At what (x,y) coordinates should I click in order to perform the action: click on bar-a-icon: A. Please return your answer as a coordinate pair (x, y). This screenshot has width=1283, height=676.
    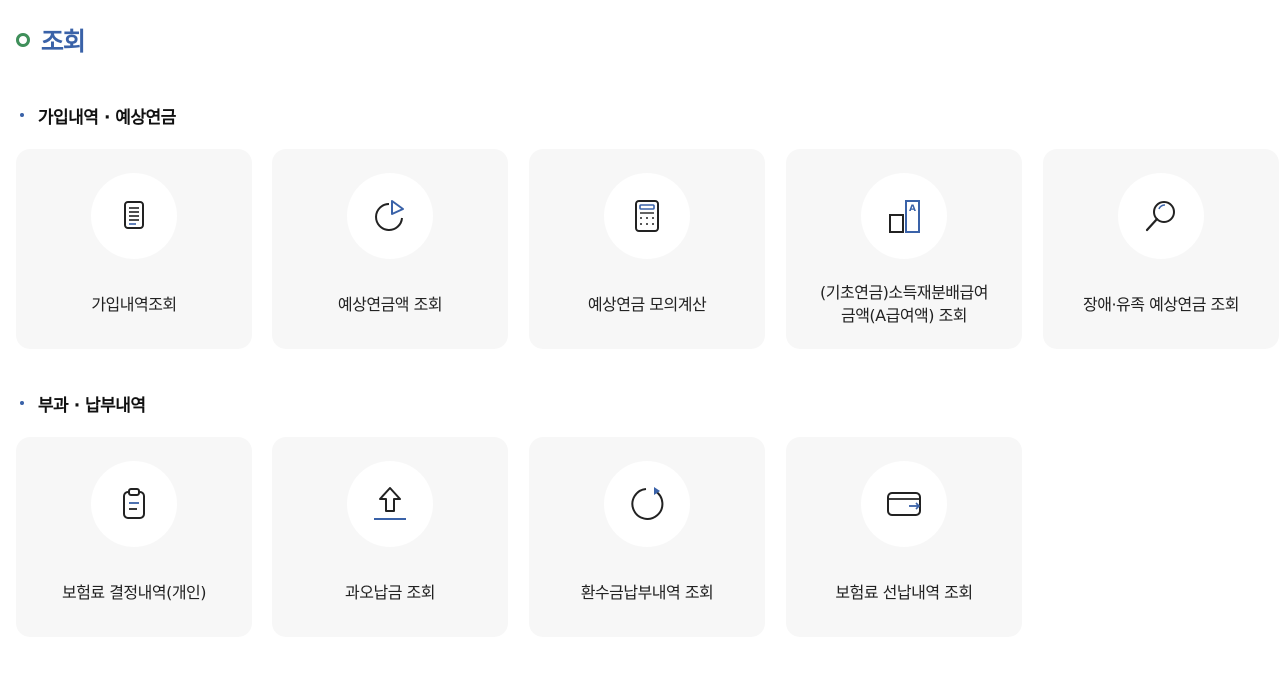
    Looking at the image, I should click on (904, 216).